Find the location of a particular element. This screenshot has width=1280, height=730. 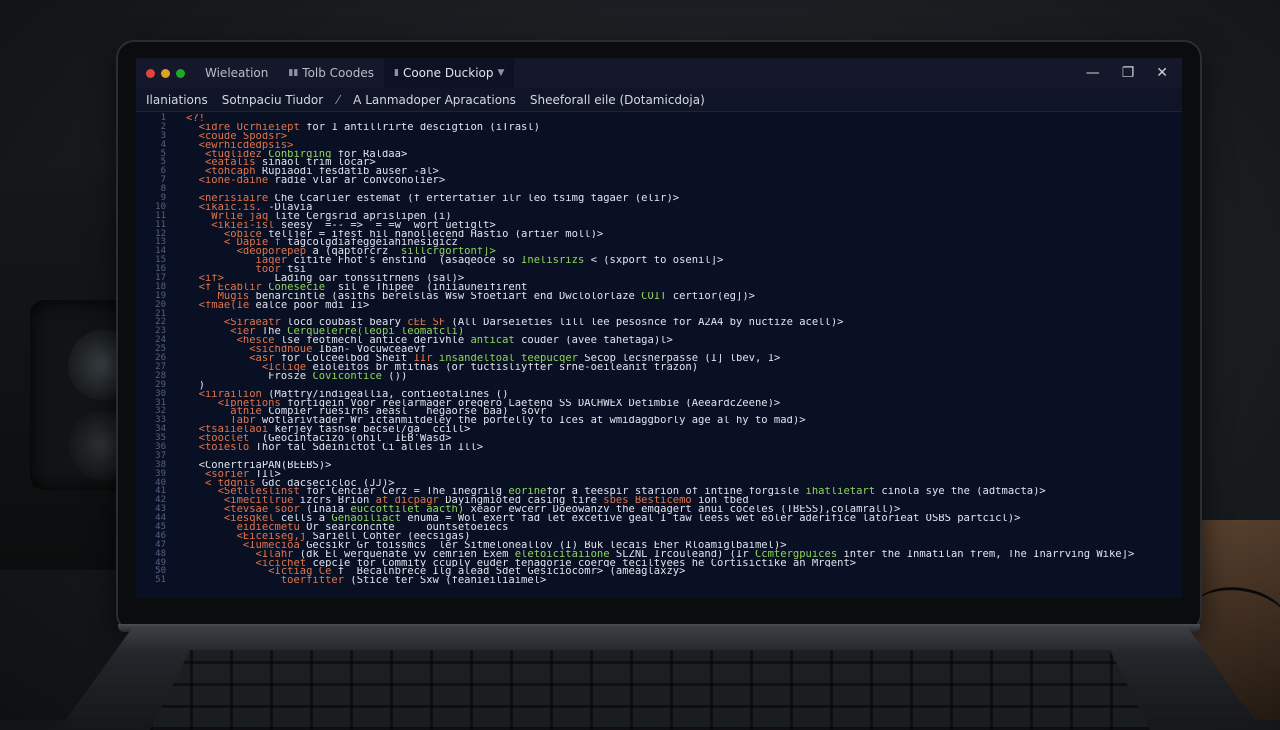

code-token: <coude Spodsr> is located at coordinates (237, 136).